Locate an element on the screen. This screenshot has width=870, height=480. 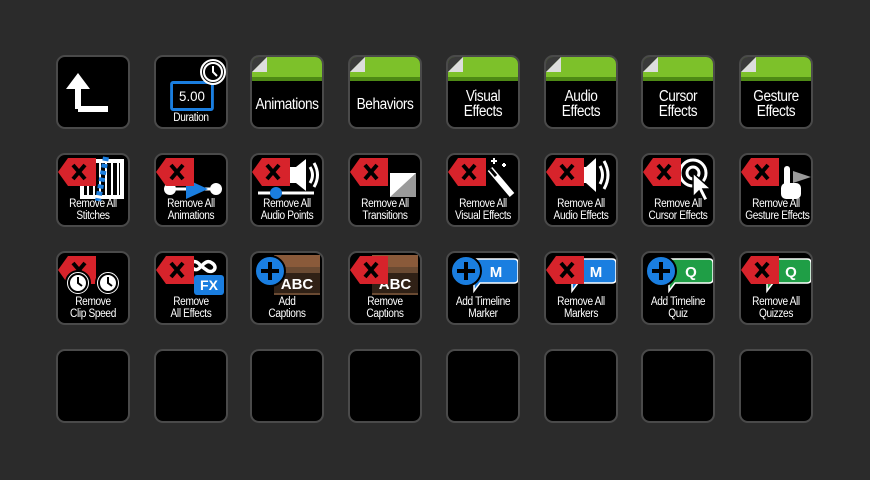
visual-effects-label: Visual Effects is located at coordinates (483, 104).